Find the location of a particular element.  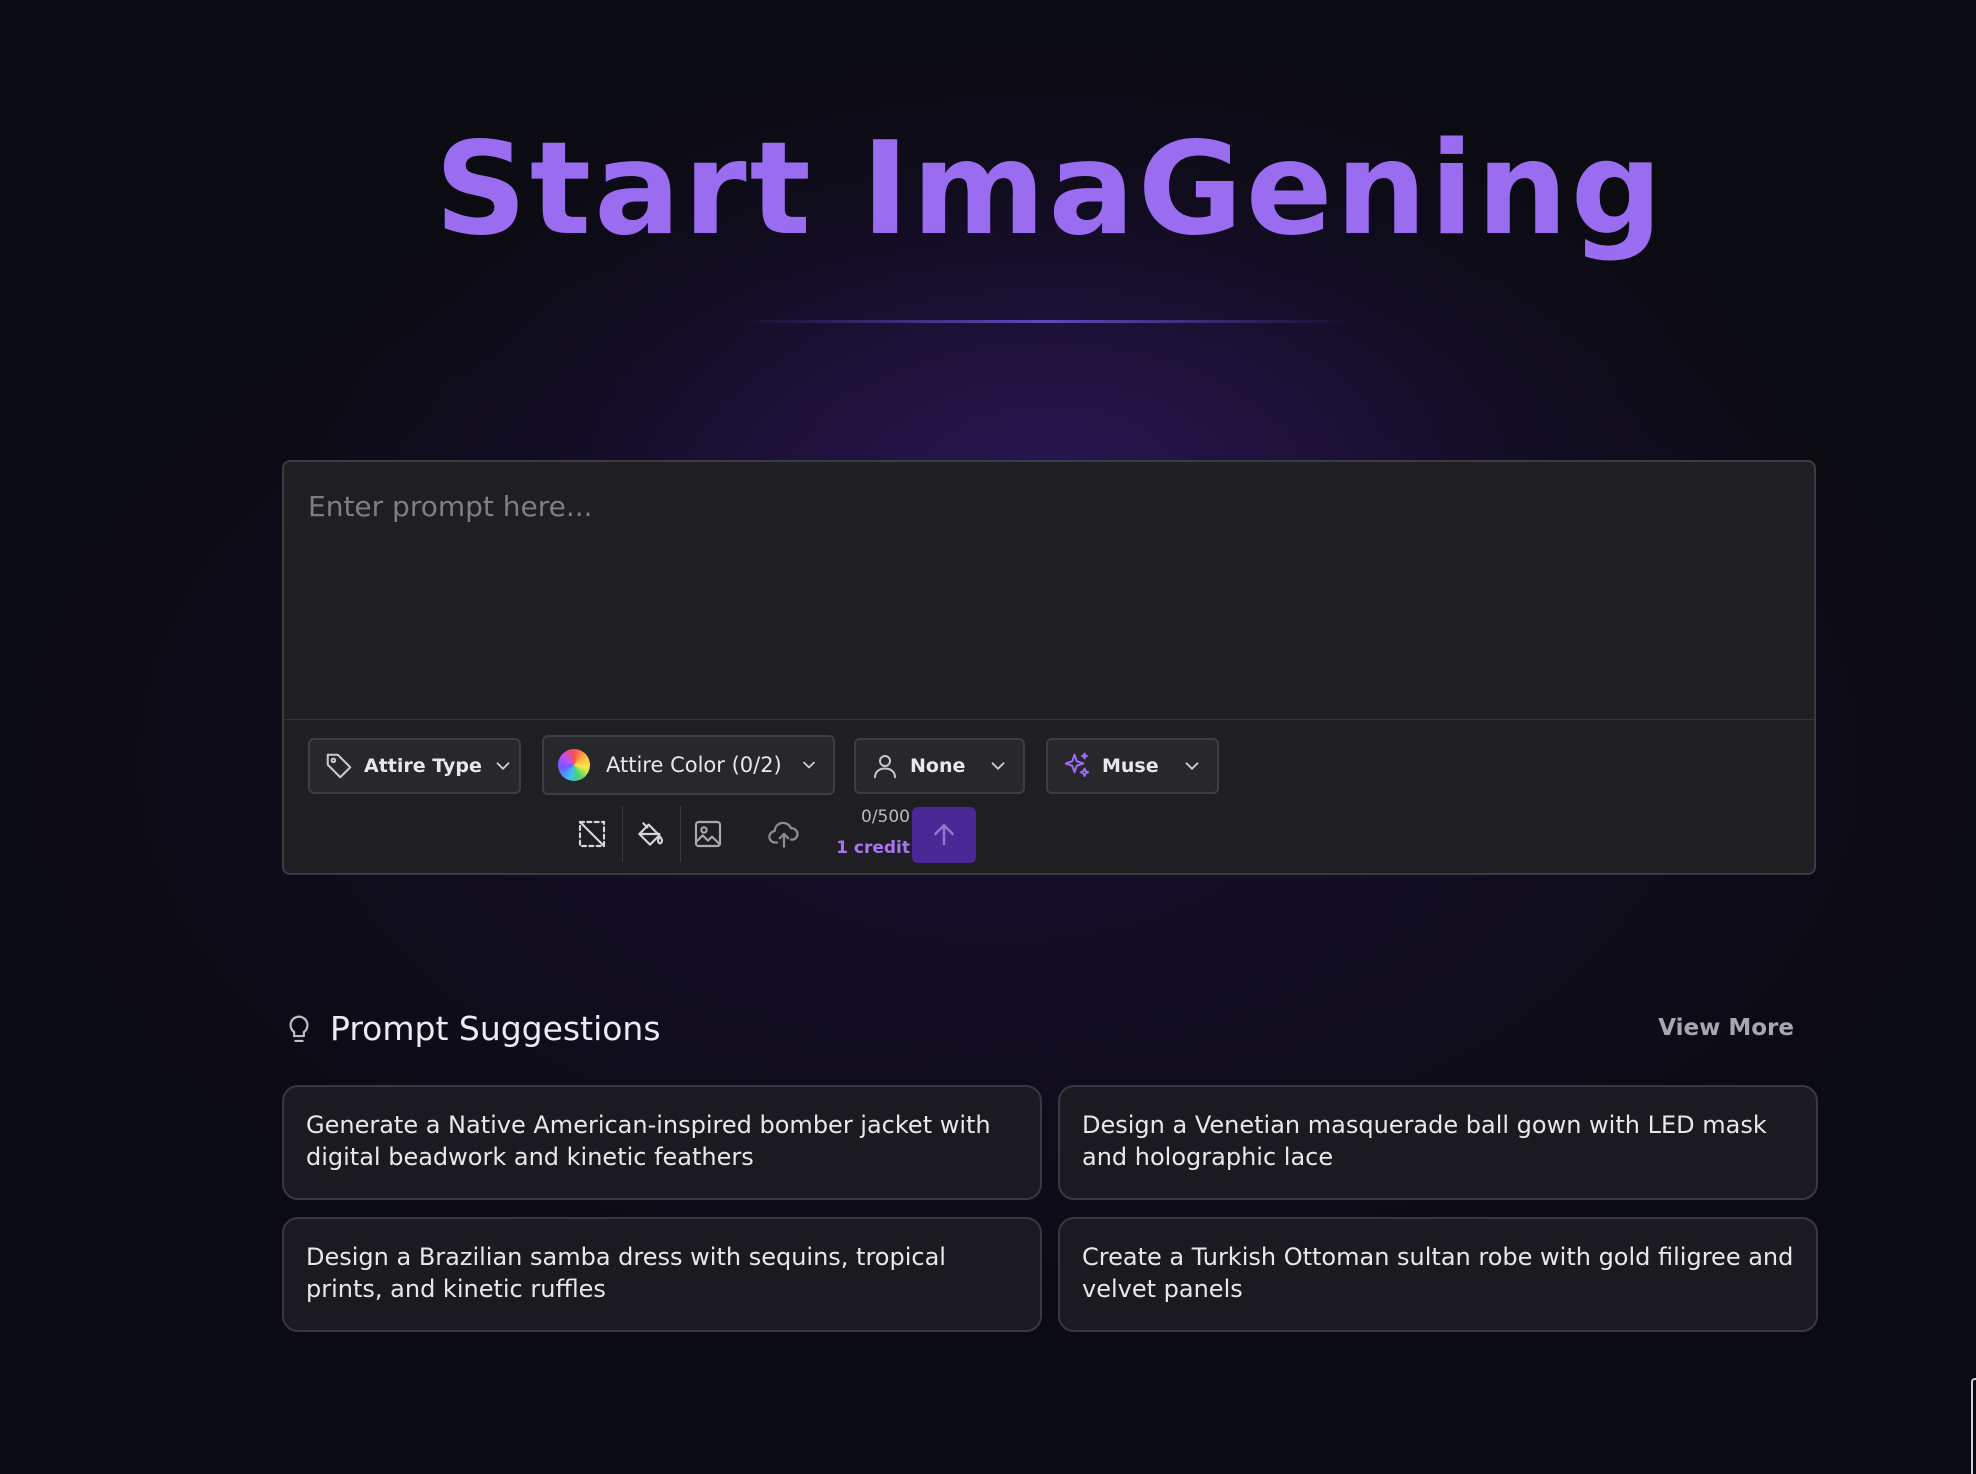

attire-color-dropdown: Attire Color (0/2) is located at coordinates (688, 765).